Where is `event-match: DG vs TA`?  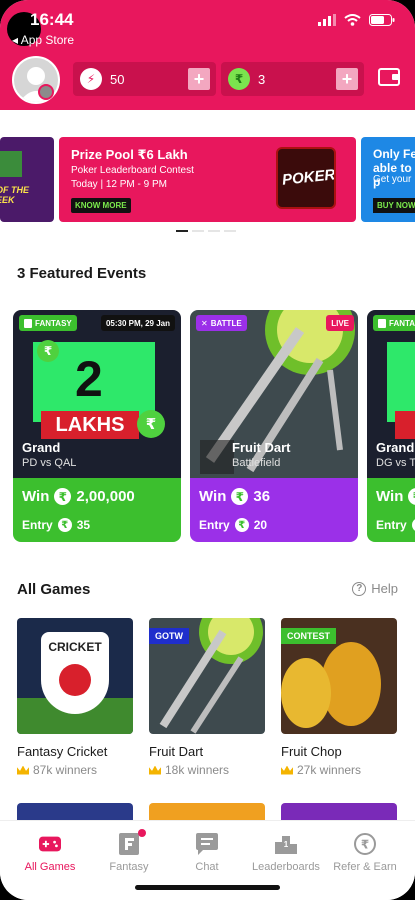
event-match: DG vs TA is located at coordinates (395, 463).